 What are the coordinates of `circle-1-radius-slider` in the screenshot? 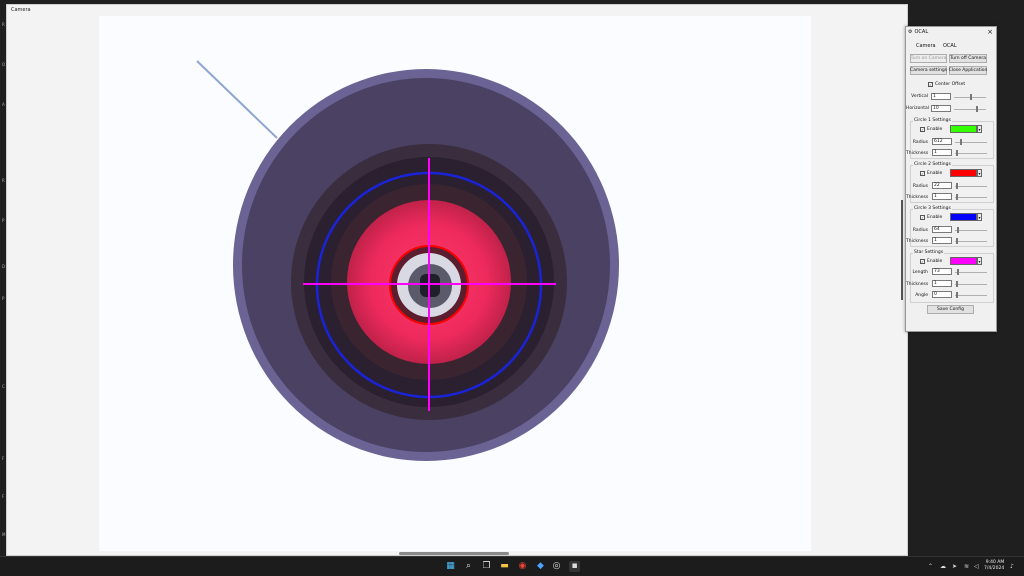 It's located at (971, 142).